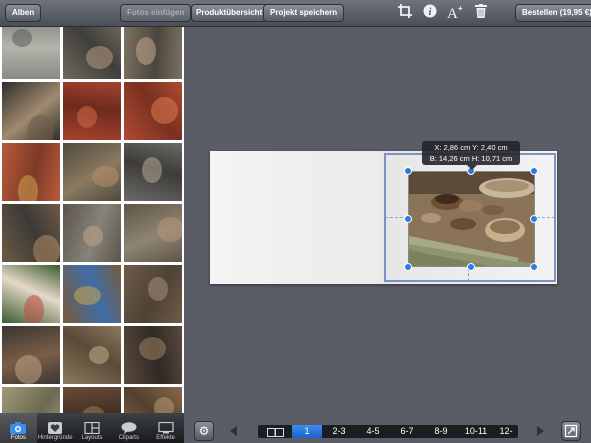 This screenshot has height=443, width=591. Describe the element at coordinates (230, 13) in the screenshot. I see `product-overview-button: Produktübersicht` at that location.